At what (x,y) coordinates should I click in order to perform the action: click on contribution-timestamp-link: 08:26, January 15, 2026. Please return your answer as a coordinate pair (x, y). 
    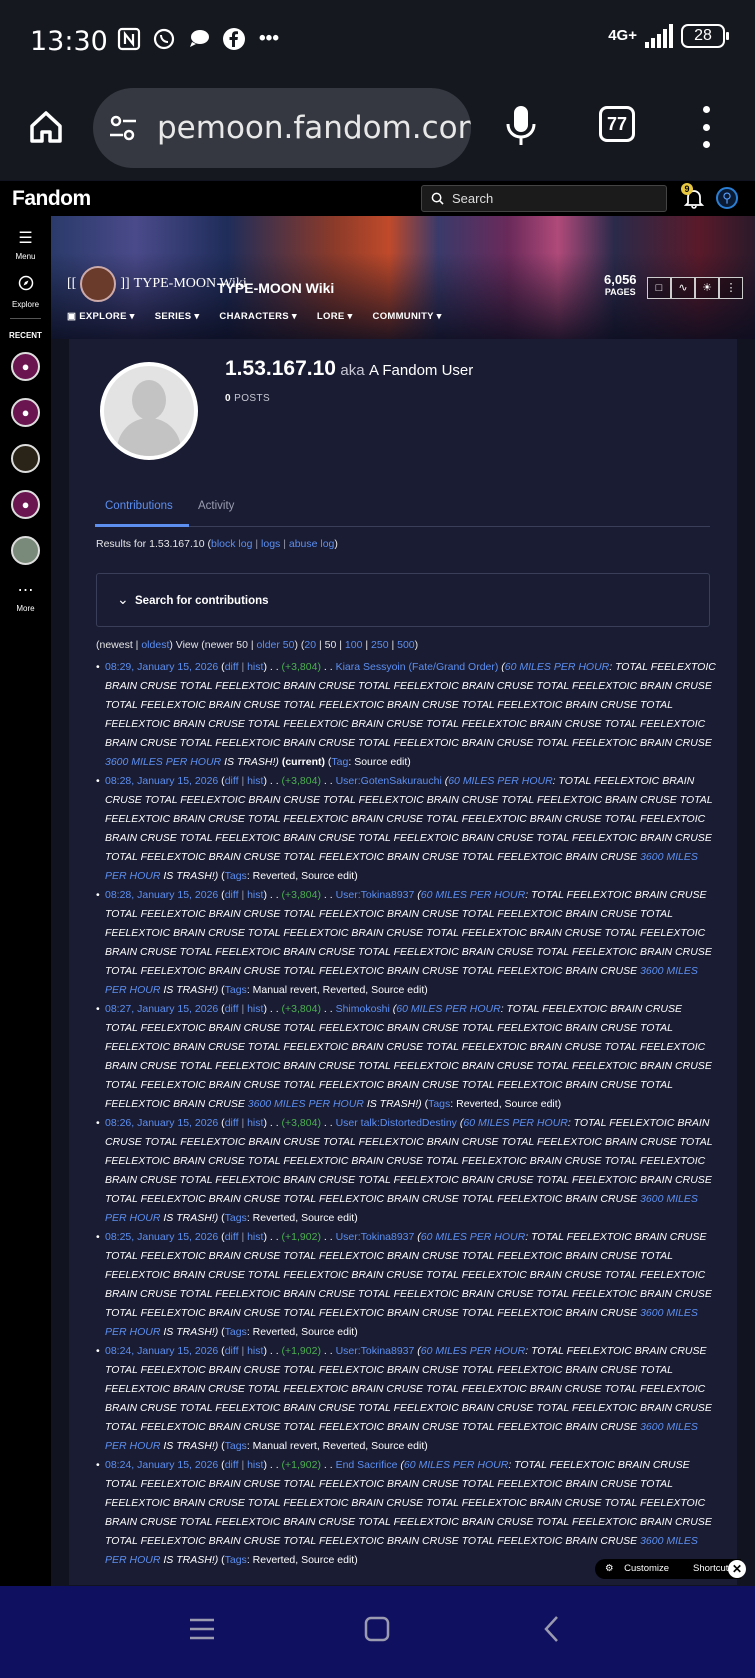
    Looking at the image, I should click on (161, 1123).